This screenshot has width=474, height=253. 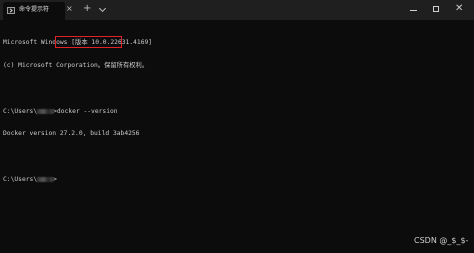 What do you see at coordinates (87, 9) in the screenshot?
I see `new-tab-button: +` at bounding box center [87, 9].